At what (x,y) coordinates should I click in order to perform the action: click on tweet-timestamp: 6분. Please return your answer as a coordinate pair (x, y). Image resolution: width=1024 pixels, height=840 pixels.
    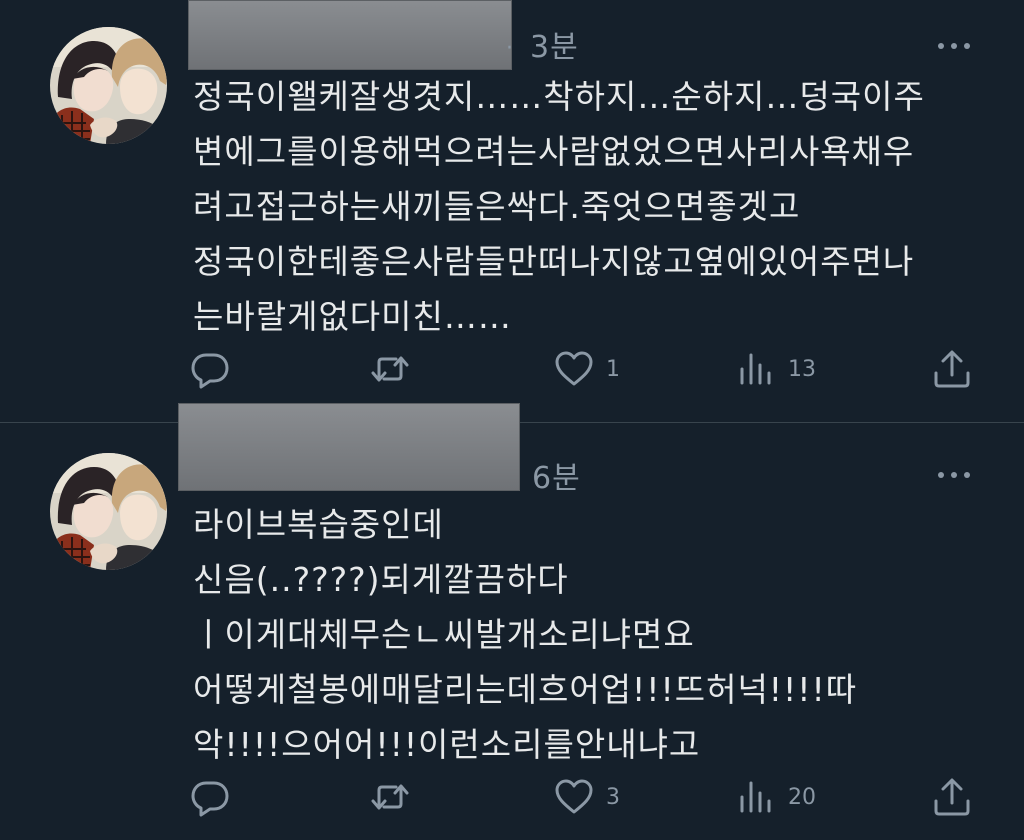
    Looking at the image, I should click on (556, 475).